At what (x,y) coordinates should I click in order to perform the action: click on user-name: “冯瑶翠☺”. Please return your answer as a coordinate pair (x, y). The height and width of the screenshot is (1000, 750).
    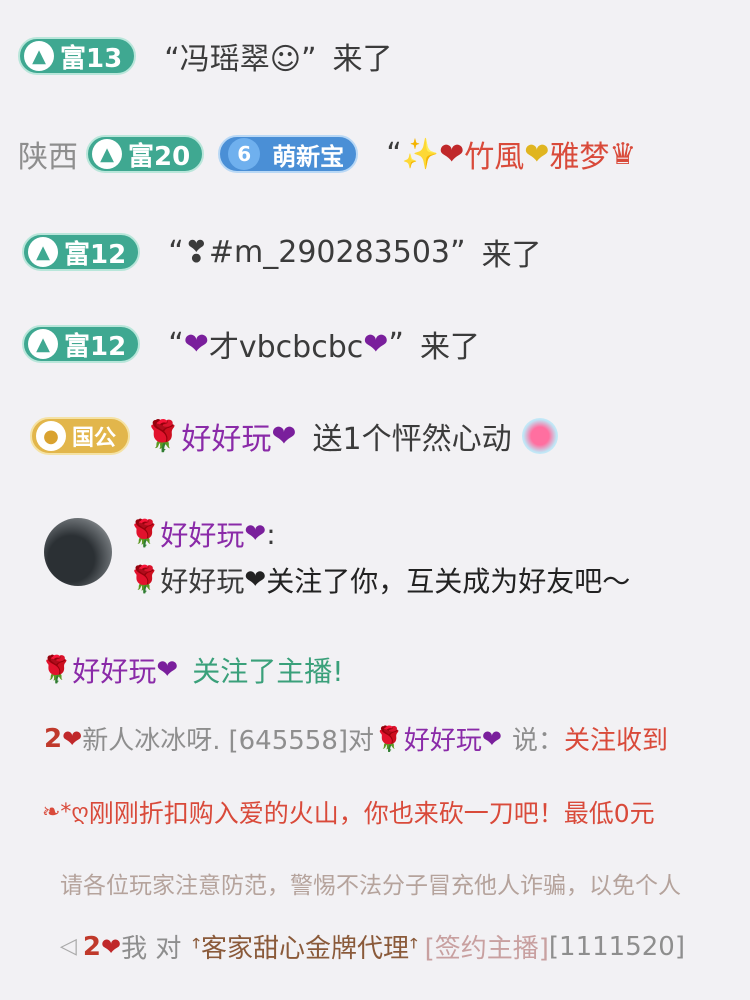
    Looking at the image, I should click on (240, 56).